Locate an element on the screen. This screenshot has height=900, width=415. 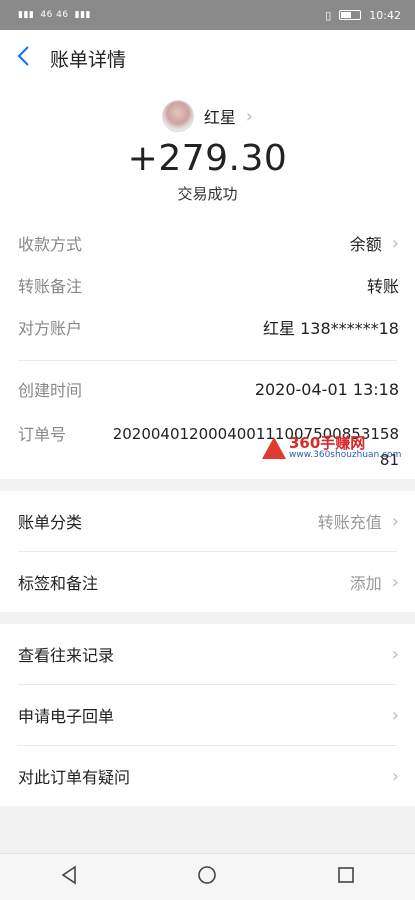
back-icon is located at coordinates (33, 58).